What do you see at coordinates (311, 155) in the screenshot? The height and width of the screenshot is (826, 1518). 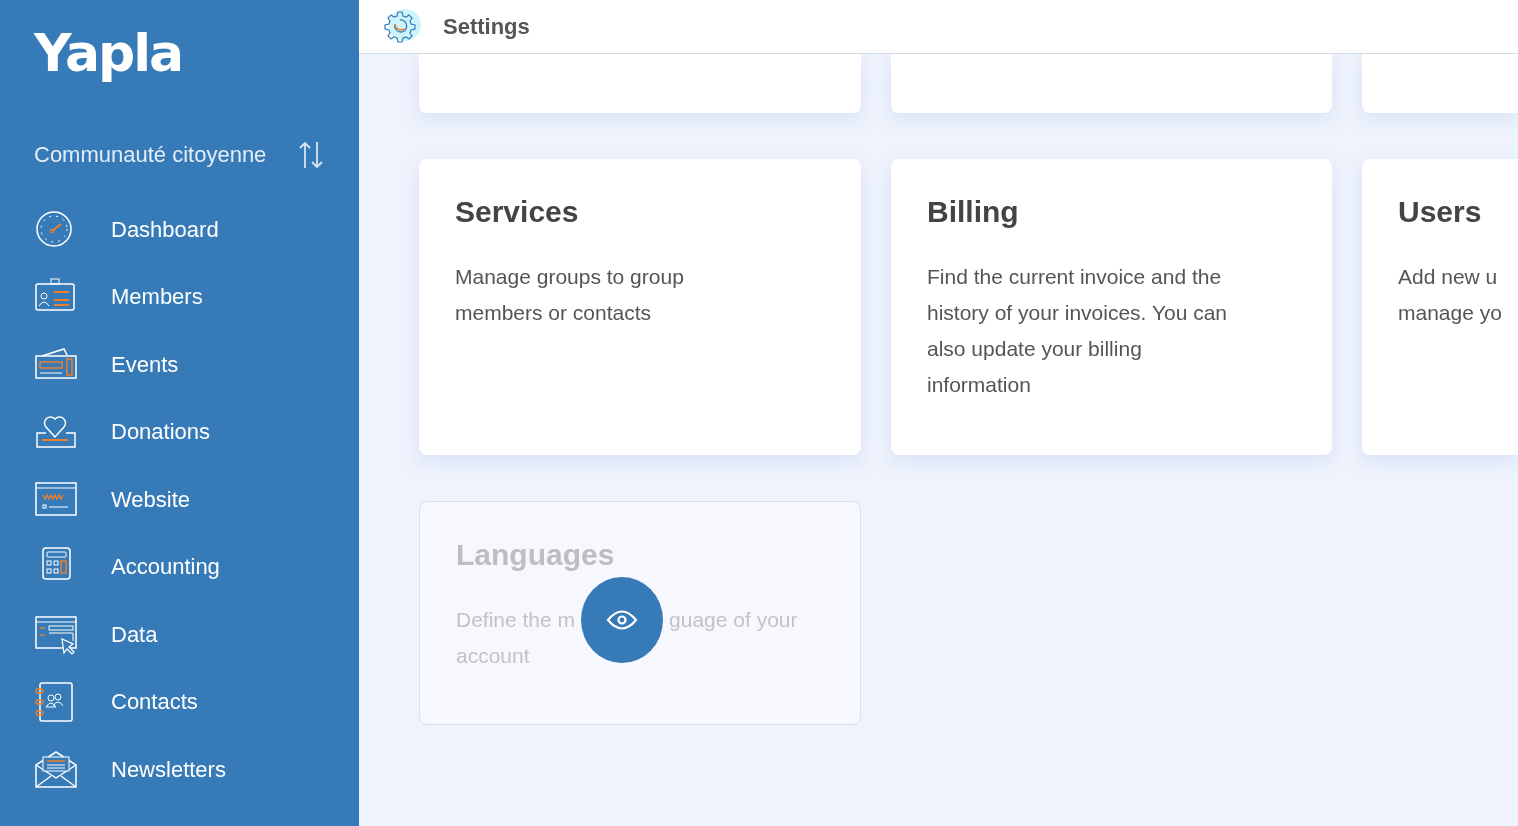 I see `switch-icon` at bounding box center [311, 155].